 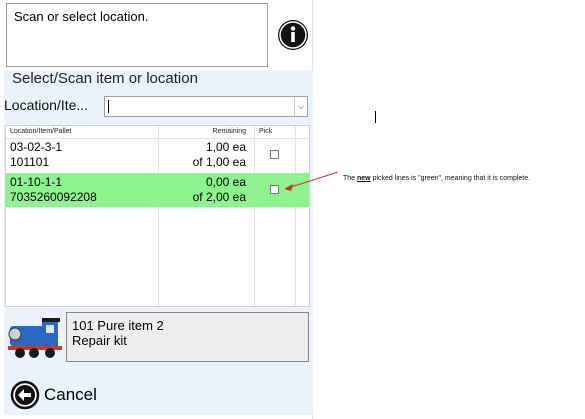 I want to click on item-thumbnail, so click(x=35, y=337).